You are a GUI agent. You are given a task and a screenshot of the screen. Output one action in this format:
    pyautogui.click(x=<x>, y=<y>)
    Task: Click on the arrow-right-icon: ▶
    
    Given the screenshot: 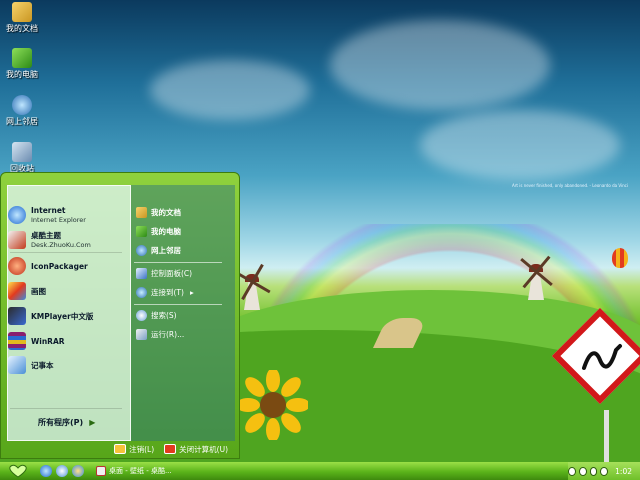 What is the action you would take?
    pyautogui.click(x=92, y=422)
    